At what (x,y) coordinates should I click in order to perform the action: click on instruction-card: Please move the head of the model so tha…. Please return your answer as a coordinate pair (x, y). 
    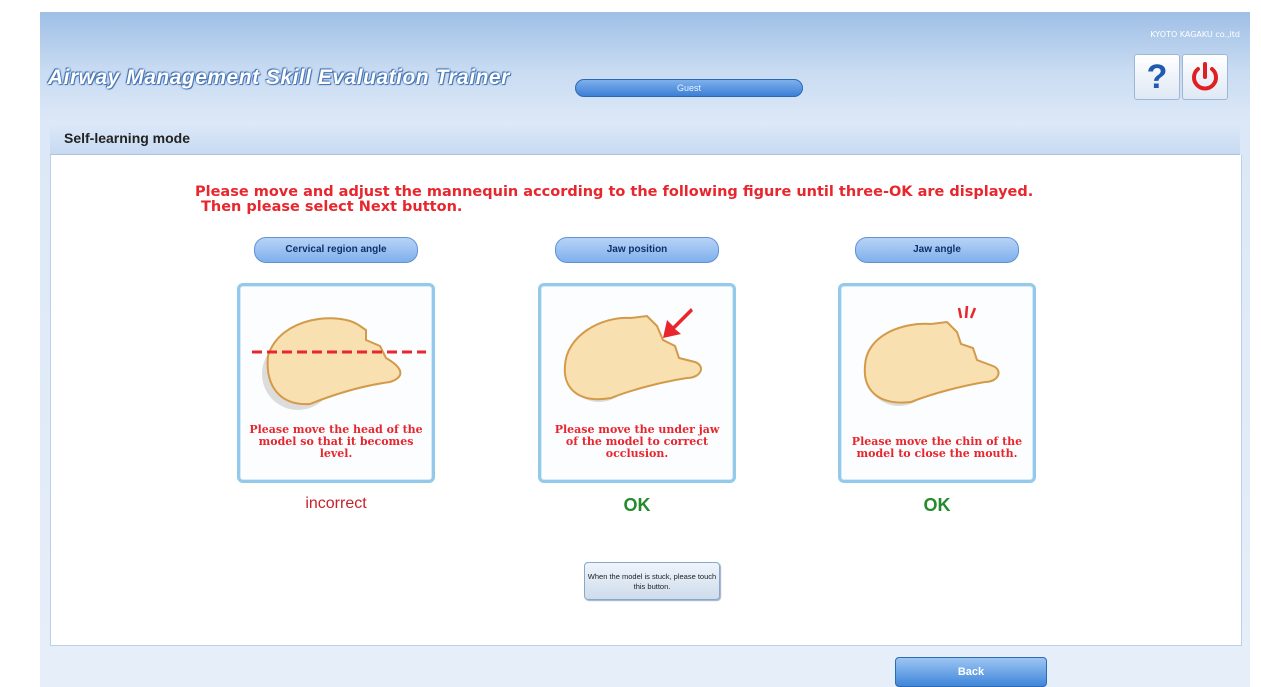
    Looking at the image, I should click on (336, 383).